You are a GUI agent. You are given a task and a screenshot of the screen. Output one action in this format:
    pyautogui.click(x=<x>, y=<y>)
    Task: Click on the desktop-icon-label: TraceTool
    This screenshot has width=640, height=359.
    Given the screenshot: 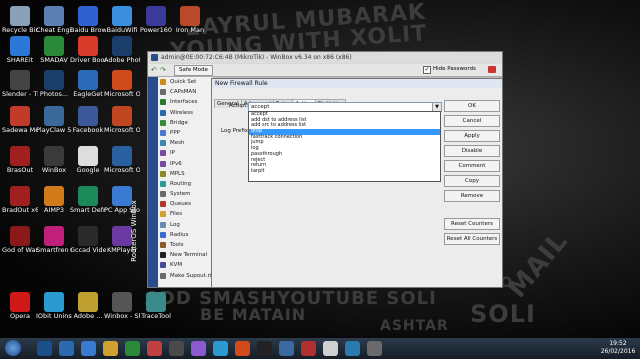 What is the action you would take?
    pyautogui.click(x=156, y=316)
    